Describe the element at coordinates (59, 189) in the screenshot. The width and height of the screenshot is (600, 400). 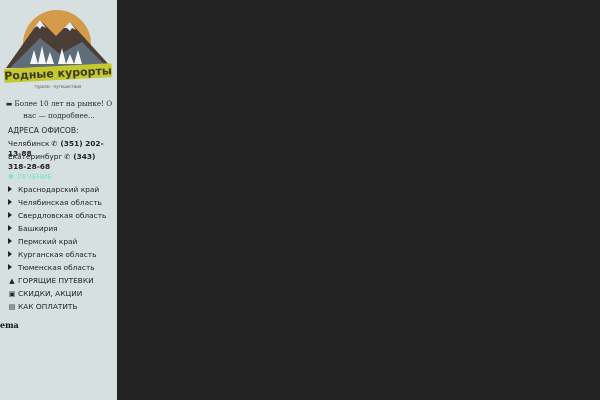
I see `region-item-label: Краснодарский край` at that location.